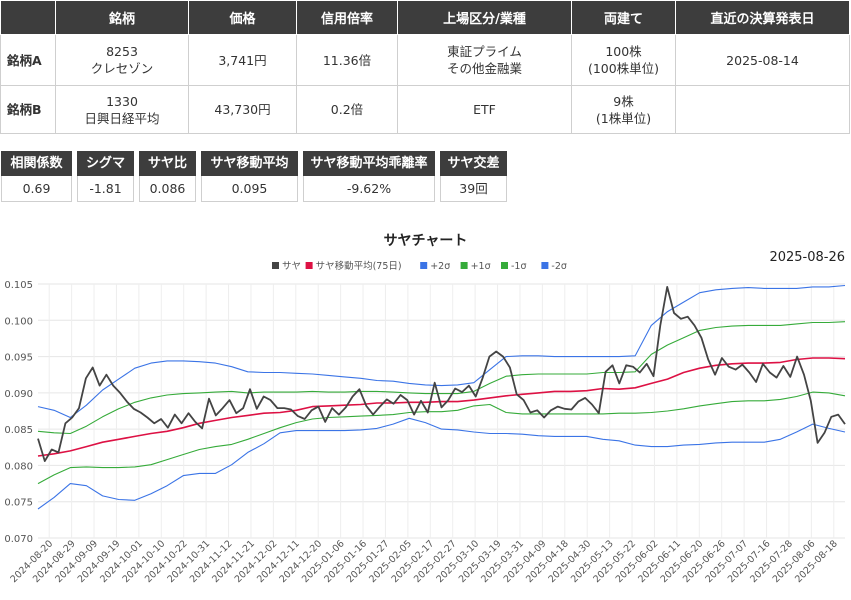 The width and height of the screenshot is (851, 600). What do you see at coordinates (473, 163) in the screenshot?
I see `stat-label: サヤ交差` at bounding box center [473, 163].